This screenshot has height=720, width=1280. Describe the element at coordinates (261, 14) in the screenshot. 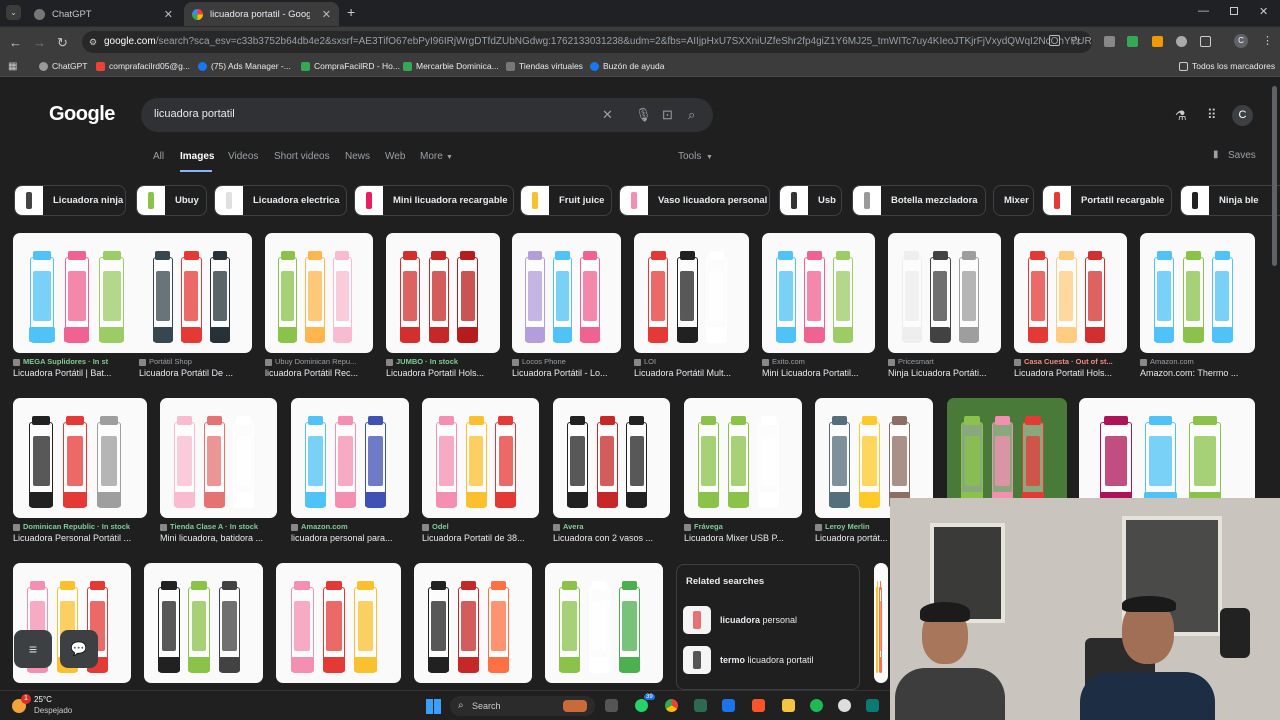

I see `tab-google-search: licuadora portatil - Google Sear ✕` at that location.